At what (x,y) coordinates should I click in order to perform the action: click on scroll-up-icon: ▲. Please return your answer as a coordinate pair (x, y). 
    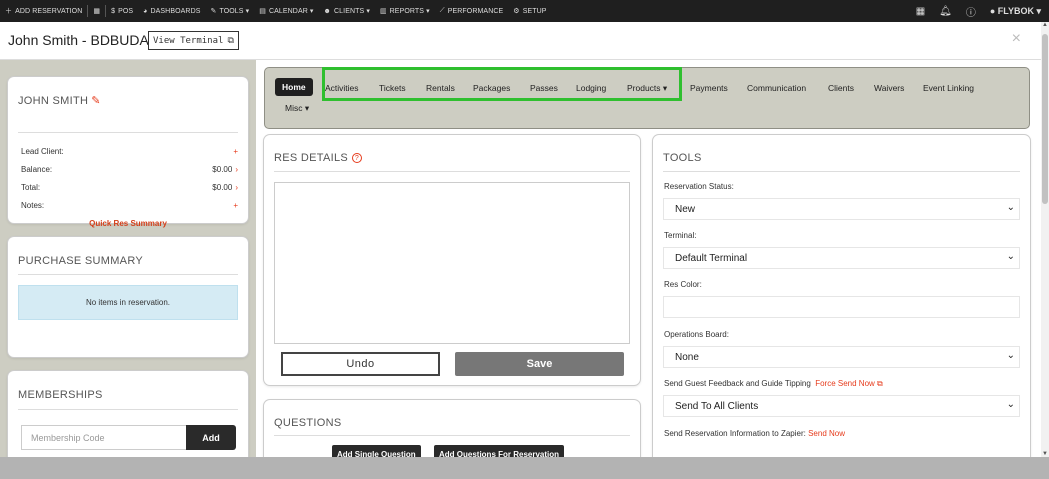
    Looking at the image, I should click on (1045, 25).